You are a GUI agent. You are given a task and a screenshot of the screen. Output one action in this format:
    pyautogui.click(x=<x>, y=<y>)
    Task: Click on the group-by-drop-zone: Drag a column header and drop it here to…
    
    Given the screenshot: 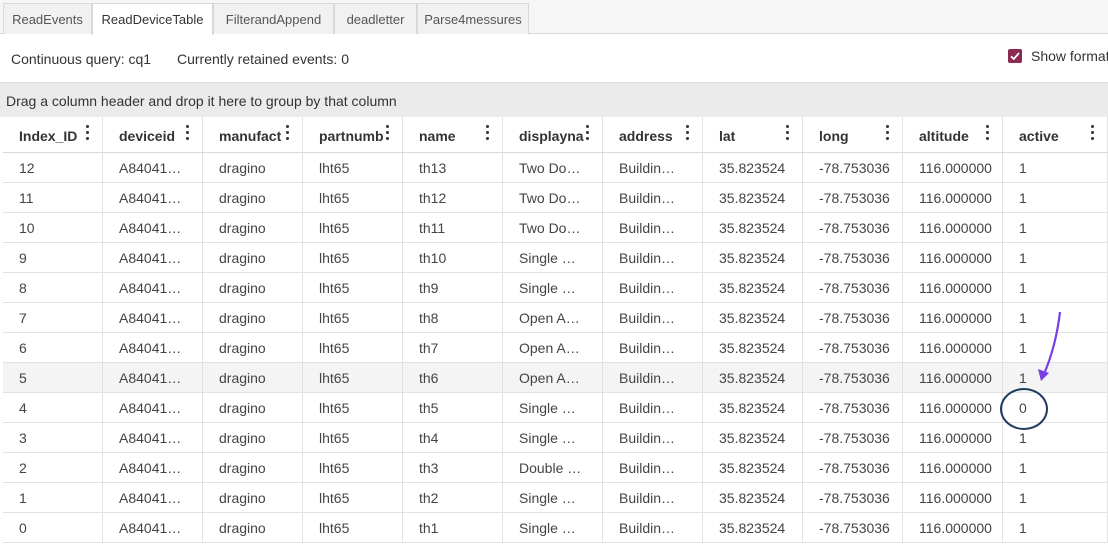 What is the action you would take?
    pyautogui.click(x=554, y=99)
    